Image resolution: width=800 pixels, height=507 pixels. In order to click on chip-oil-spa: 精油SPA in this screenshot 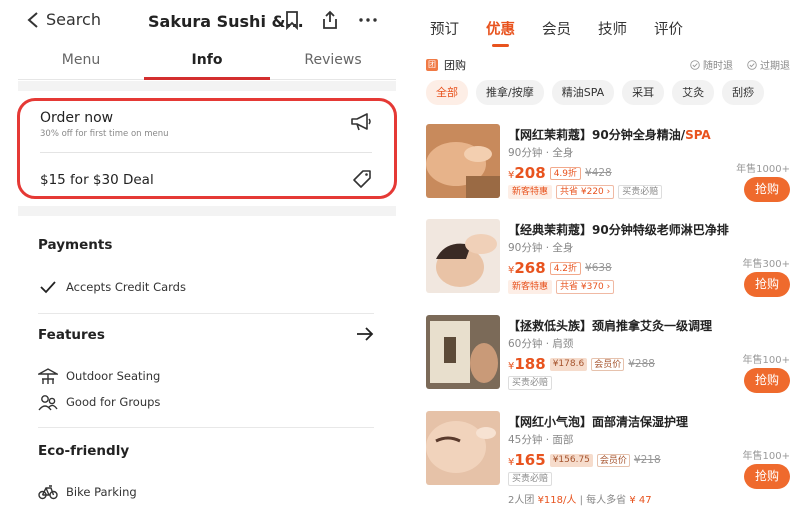, I will do `click(583, 92)`.